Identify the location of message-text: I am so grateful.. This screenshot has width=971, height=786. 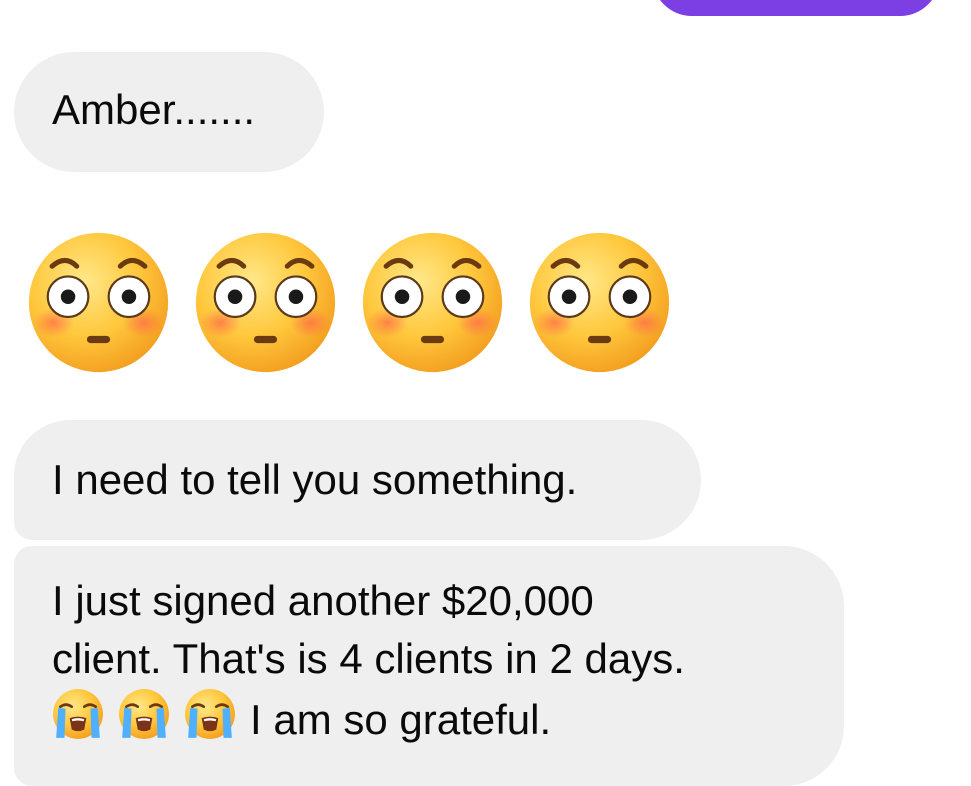
(401, 719).